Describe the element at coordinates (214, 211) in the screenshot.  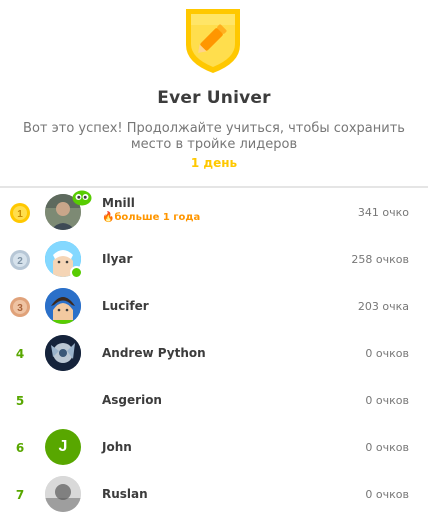
I see `leaderboard-row: 1 Mnill 🔥больше 1 года 341 очко` at that location.